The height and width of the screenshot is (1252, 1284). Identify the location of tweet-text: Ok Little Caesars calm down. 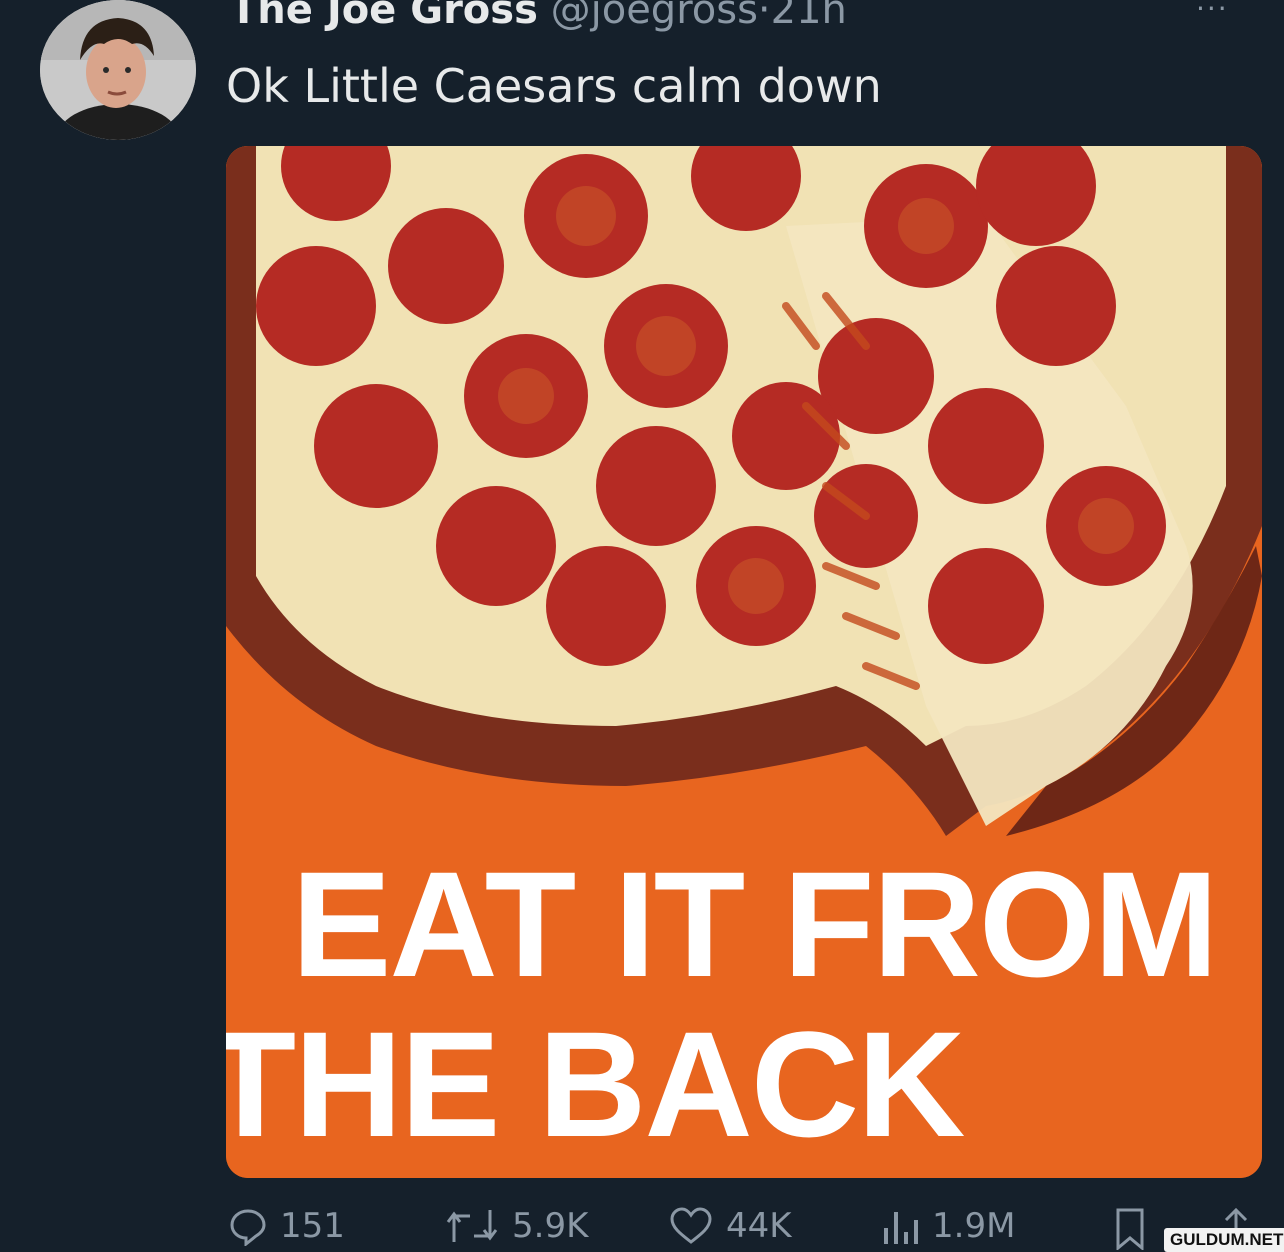
(554, 86).